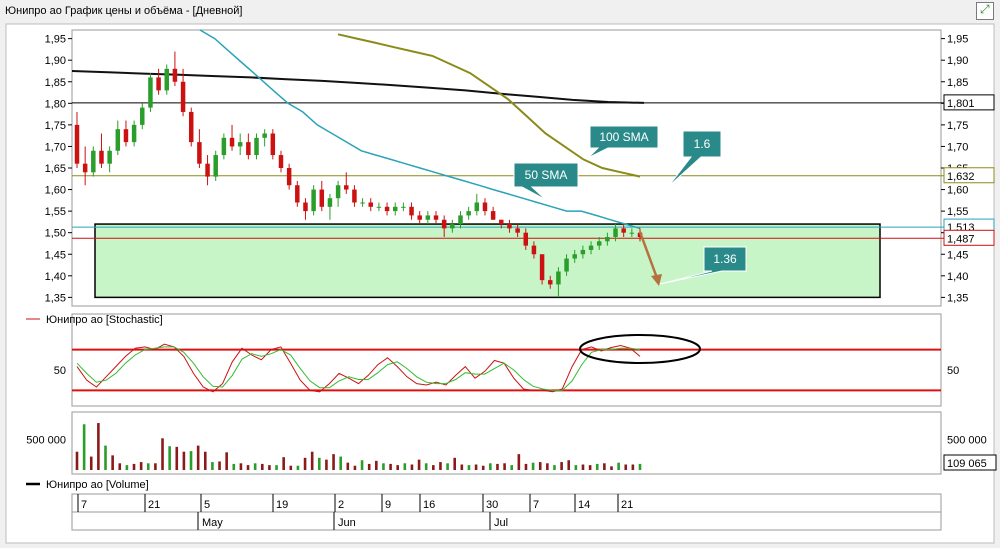 The width and height of the screenshot is (1000, 548). What do you see at coordinates (104, 320) in the screenshot?
I see `stoch-legend-label: Юнипро ао [Stochastic]` at bounding box center [104, 320].